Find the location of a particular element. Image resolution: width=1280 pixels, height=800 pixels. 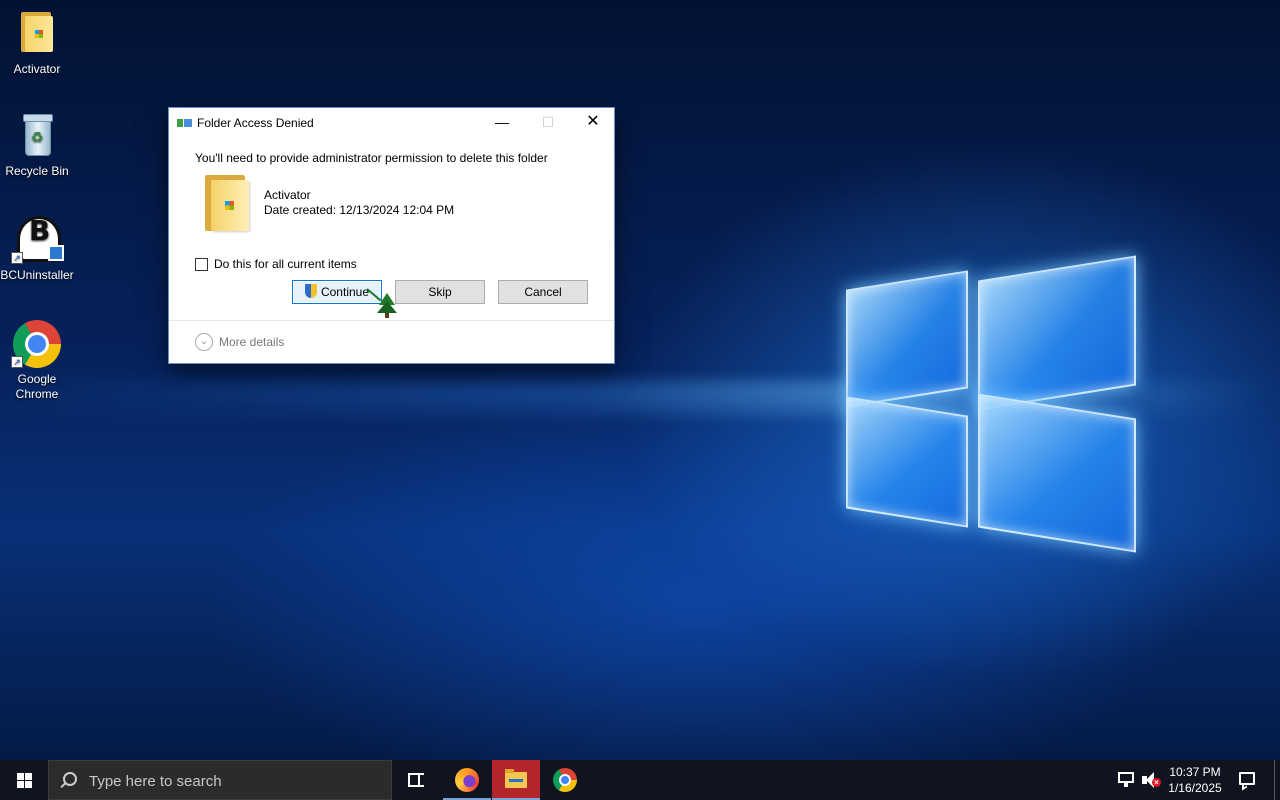

christmas-tree-cursor-icon is located at coordinates (387, 306).